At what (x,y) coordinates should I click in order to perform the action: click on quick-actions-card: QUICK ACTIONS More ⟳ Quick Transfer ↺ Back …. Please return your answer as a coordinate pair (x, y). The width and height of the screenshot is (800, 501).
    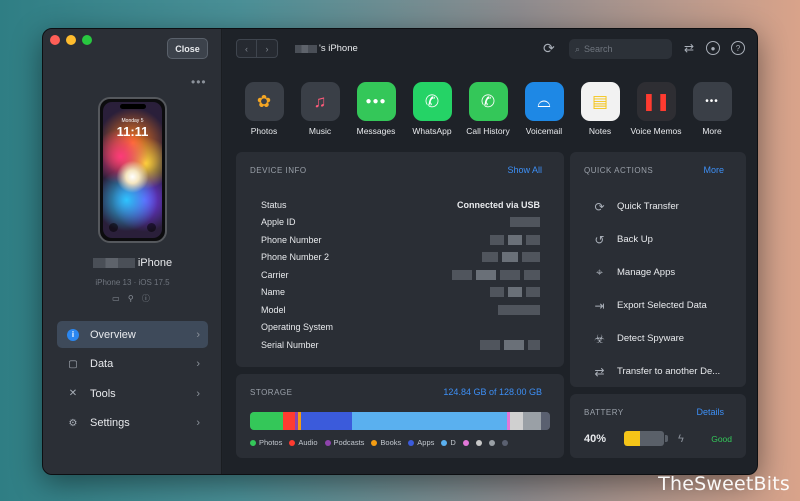
    Looking at the image, I should click on (658, 269).